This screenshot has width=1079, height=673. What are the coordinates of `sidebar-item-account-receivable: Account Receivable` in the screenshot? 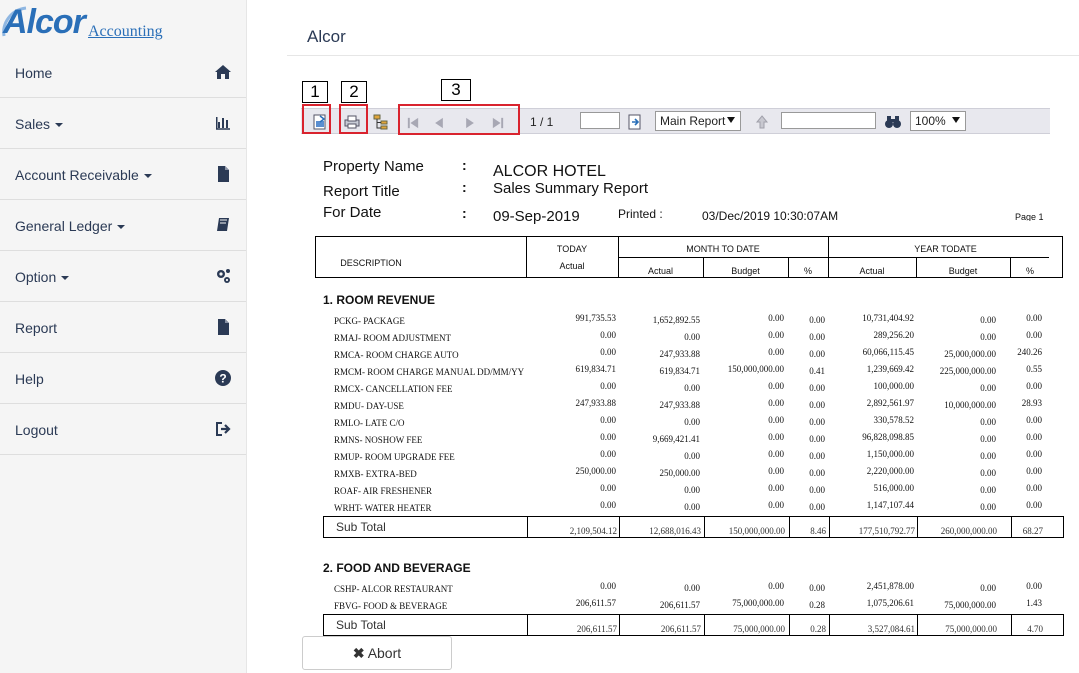 It's located at (123, 175).